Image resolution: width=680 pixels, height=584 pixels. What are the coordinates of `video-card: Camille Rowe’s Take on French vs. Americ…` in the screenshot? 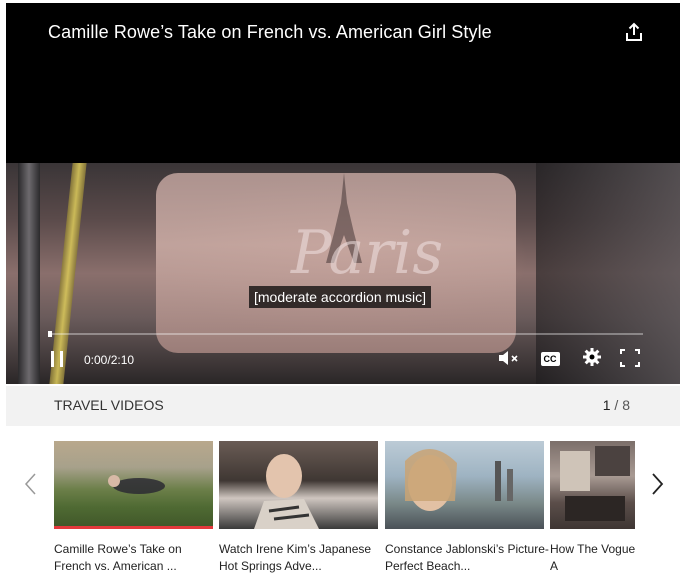 It's located at (133, 508).